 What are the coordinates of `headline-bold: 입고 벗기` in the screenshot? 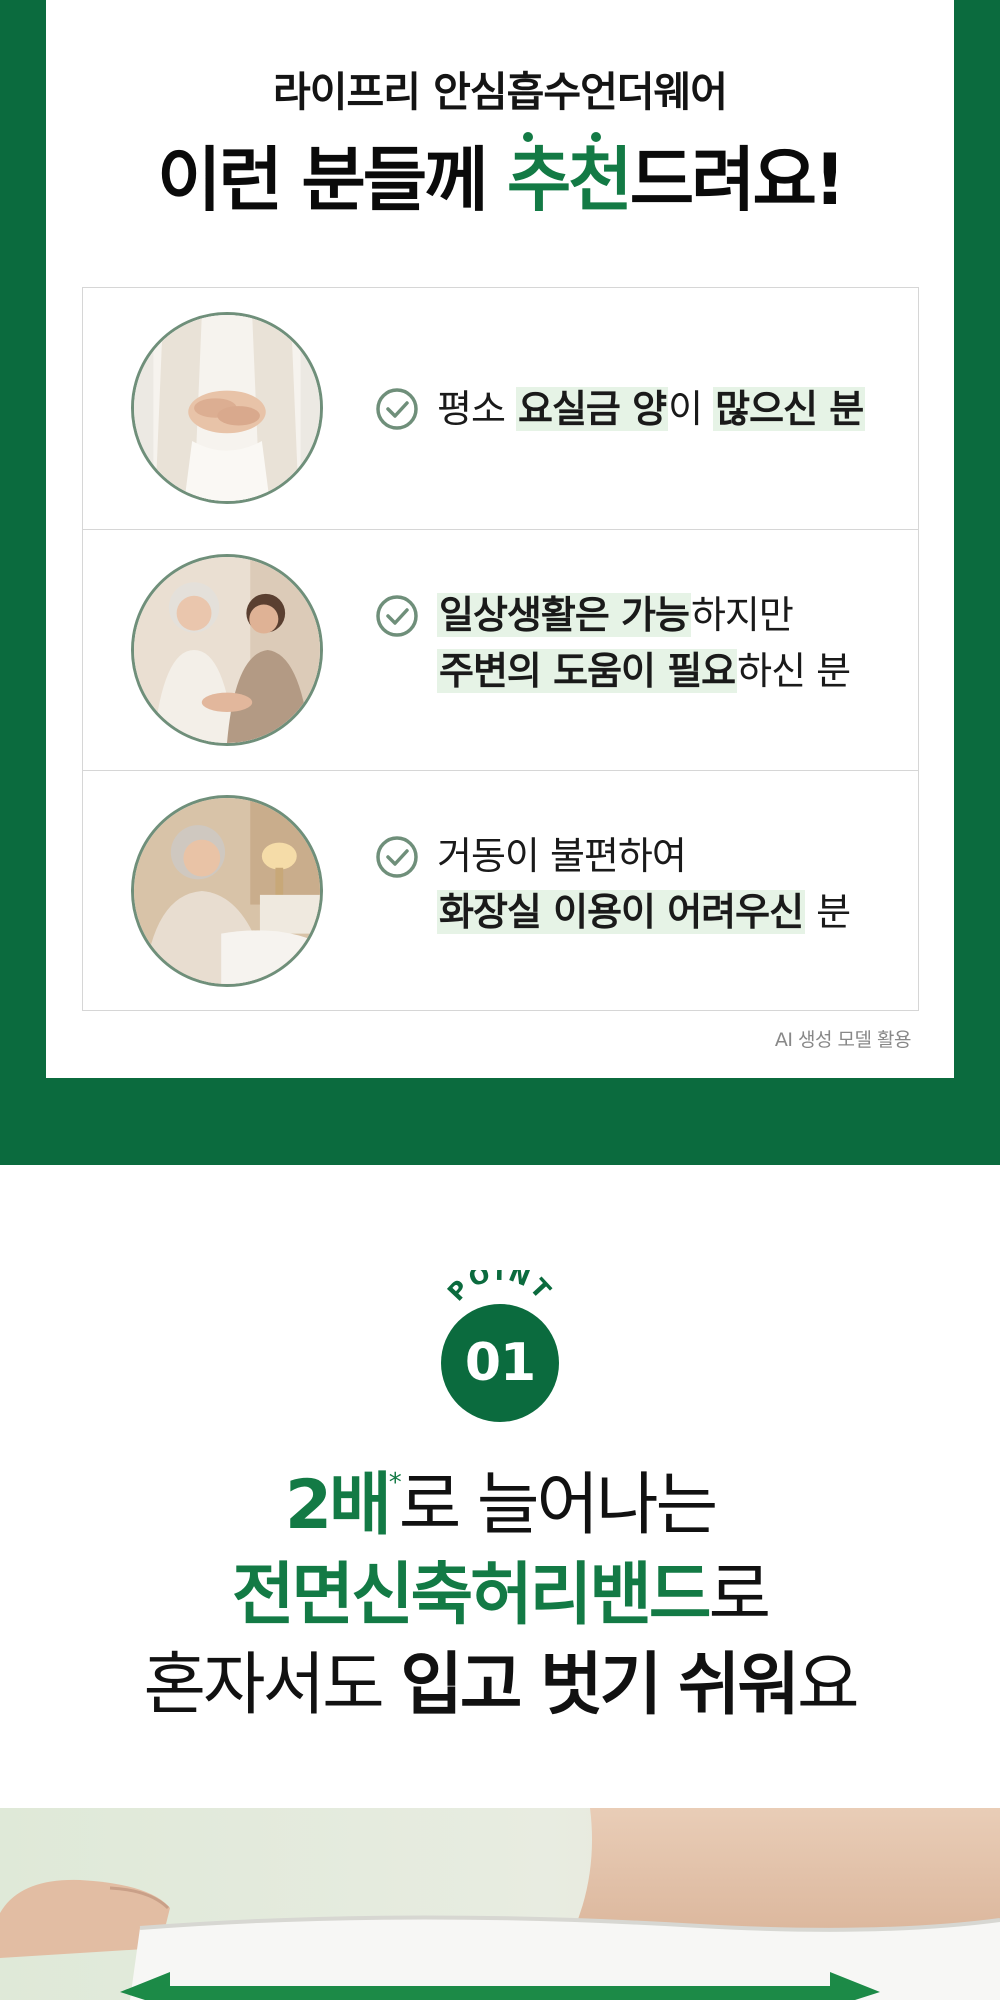 It's located at (531, 1685).